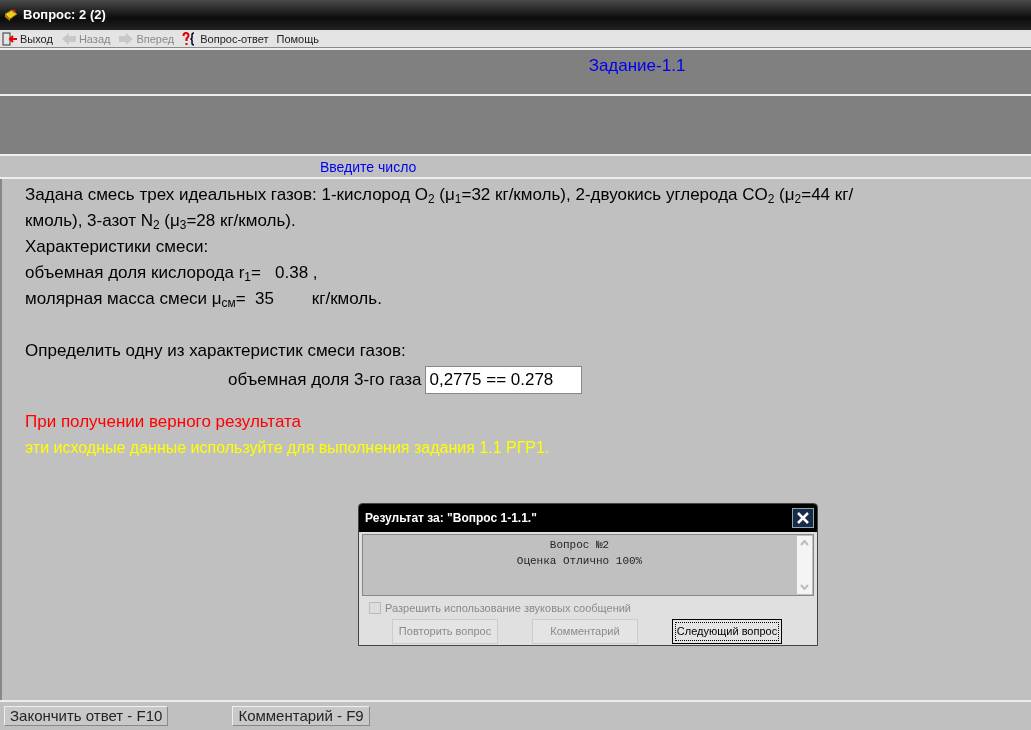 The image size is (1031, 730). Describe the element at coordinates (504, 380) in the screenshot. I see `answer-field: 0,2775 == 0.278` at that location.